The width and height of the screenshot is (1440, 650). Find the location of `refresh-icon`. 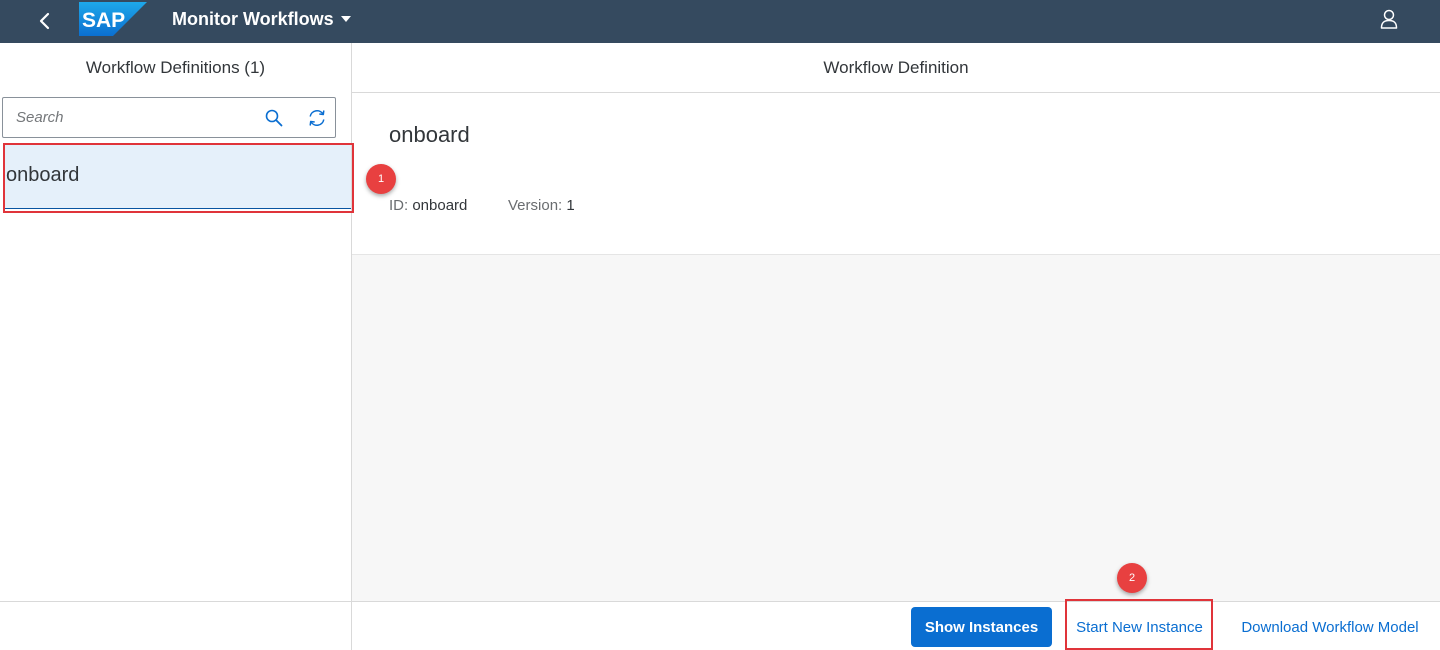

refresh-icon is located at coordinates (317, 118).